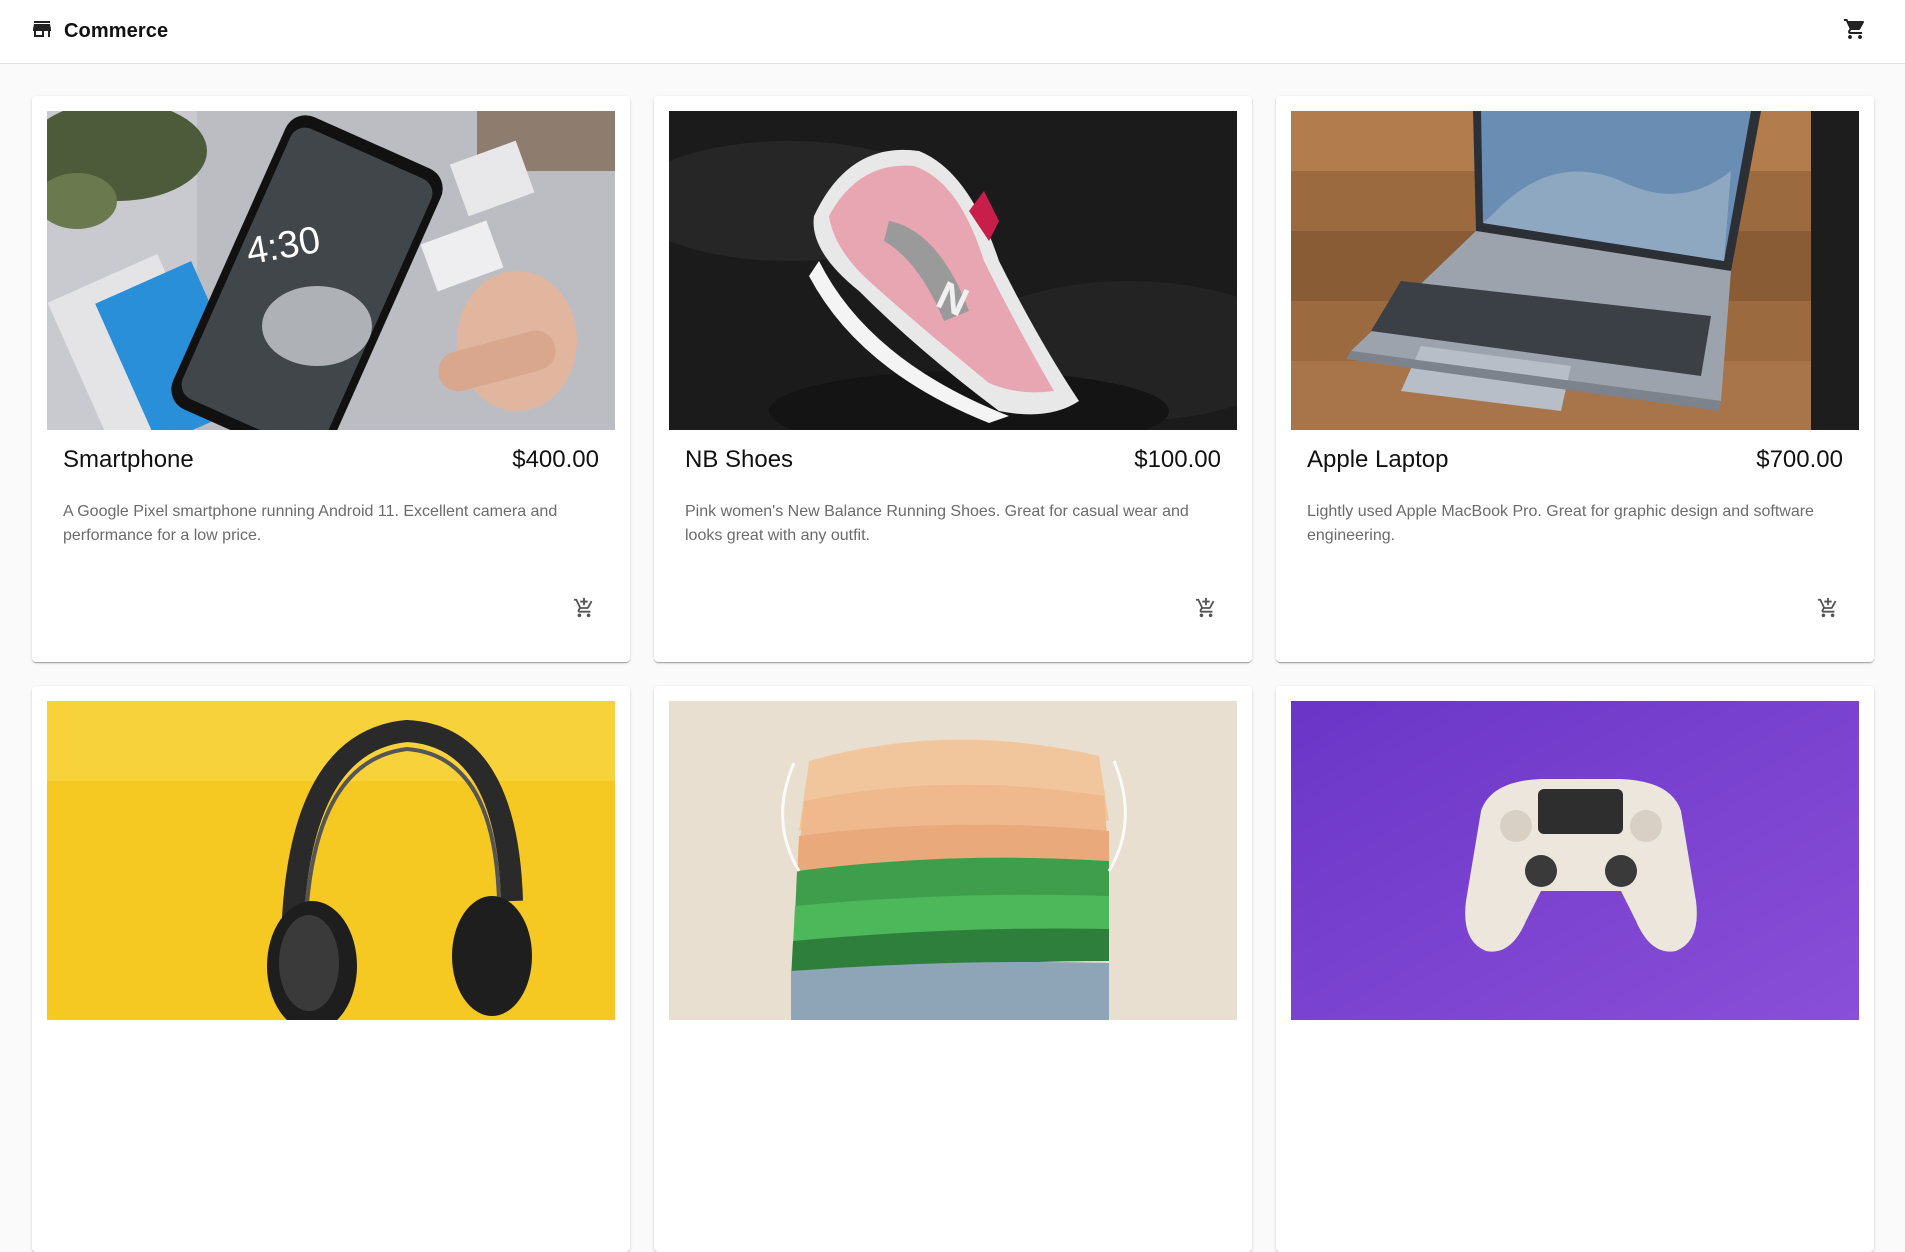  What do you see at coordinates (555, 459) in the screenshot?
I see `product-price: $400.00` at bounding box center [555, 459].